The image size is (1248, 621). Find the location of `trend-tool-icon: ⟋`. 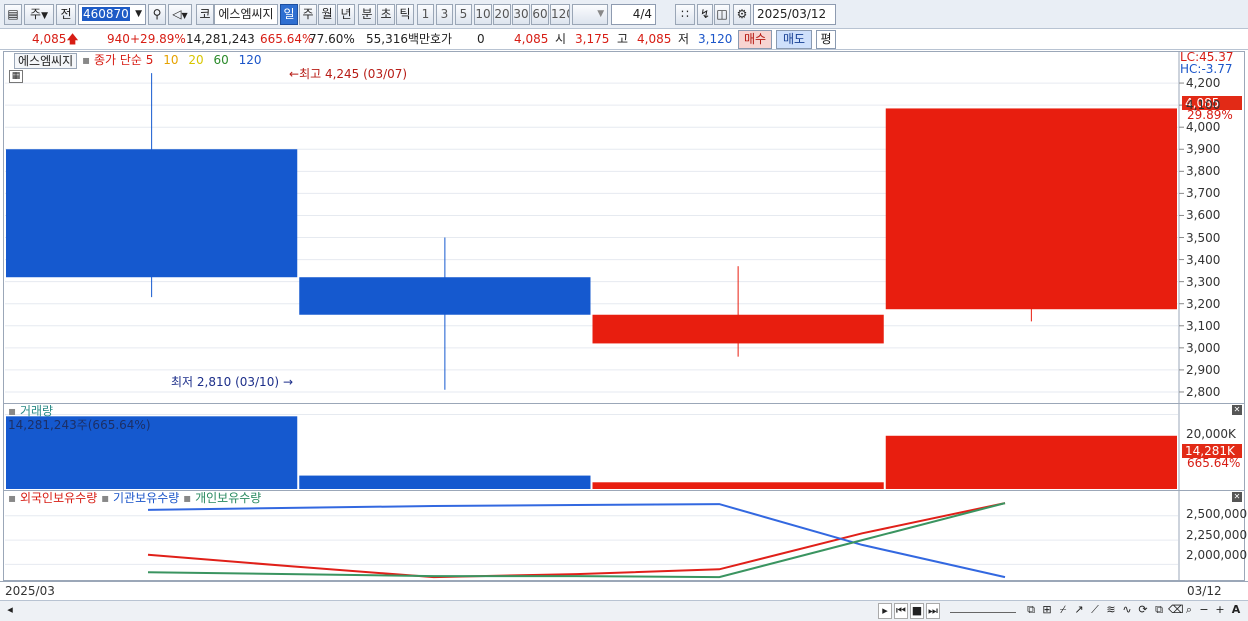

trend-tool-icon: ⟋ is located at coordinates (1095, 611).